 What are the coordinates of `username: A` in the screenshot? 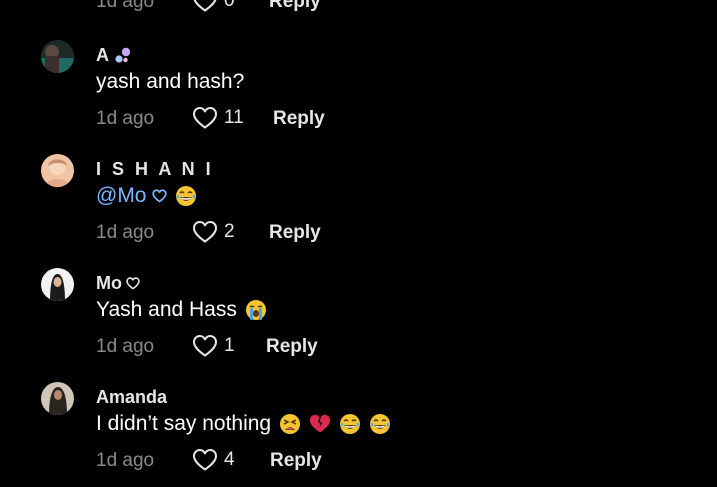 It's located at (114, 55).